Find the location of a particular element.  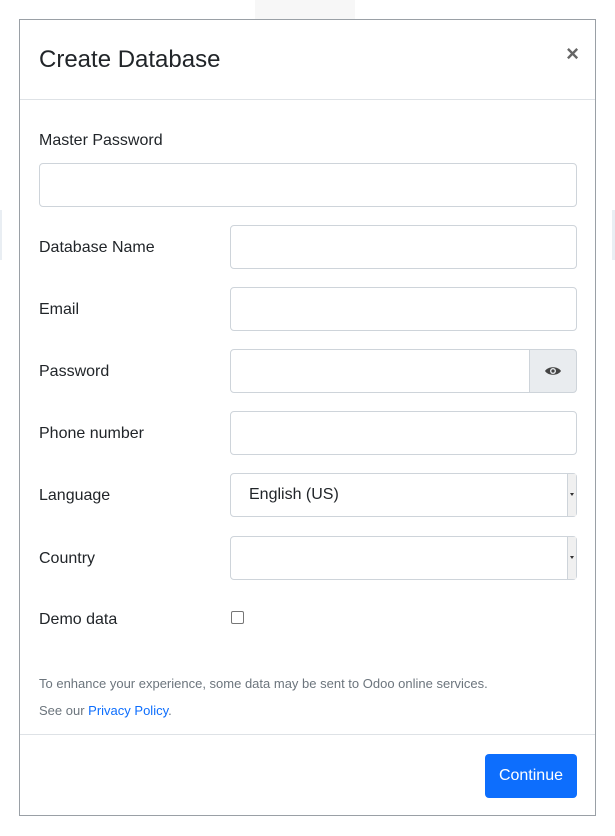

notice-policy-line: See our Privacy Policy. is located at coordinates (309, 710).